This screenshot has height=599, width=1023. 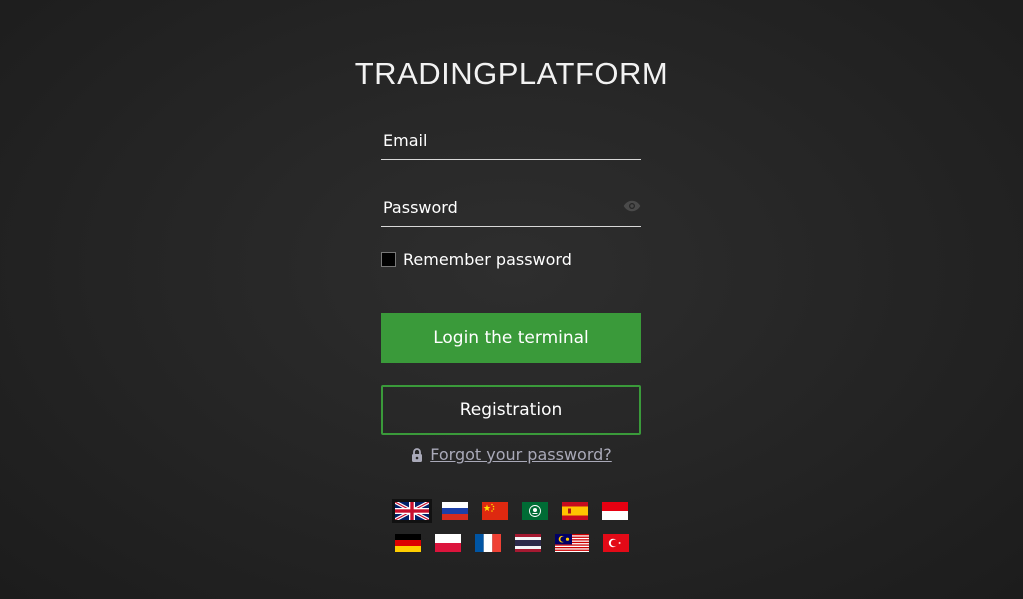 What do you see at coordinates (632, 206) in the screenshot?
I see `eye-icon` at bounding box center [632, 206].